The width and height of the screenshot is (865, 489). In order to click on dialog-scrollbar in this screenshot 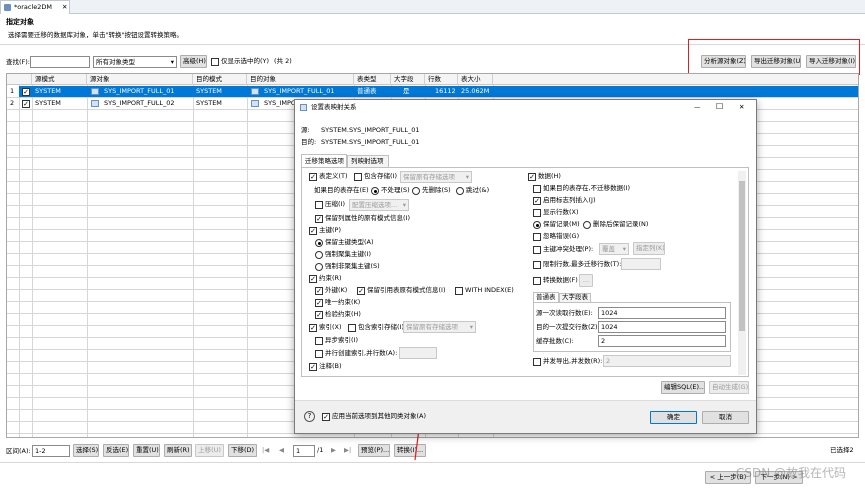, I will do `click(742, 273)`.